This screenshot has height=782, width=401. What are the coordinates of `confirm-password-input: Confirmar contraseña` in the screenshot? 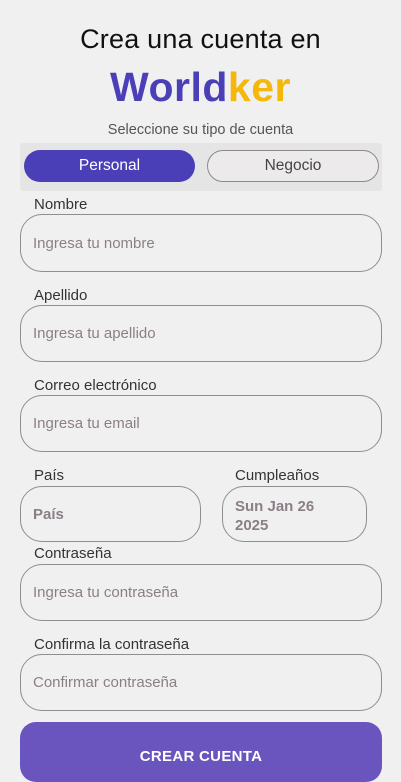 It's located at (201, 682).